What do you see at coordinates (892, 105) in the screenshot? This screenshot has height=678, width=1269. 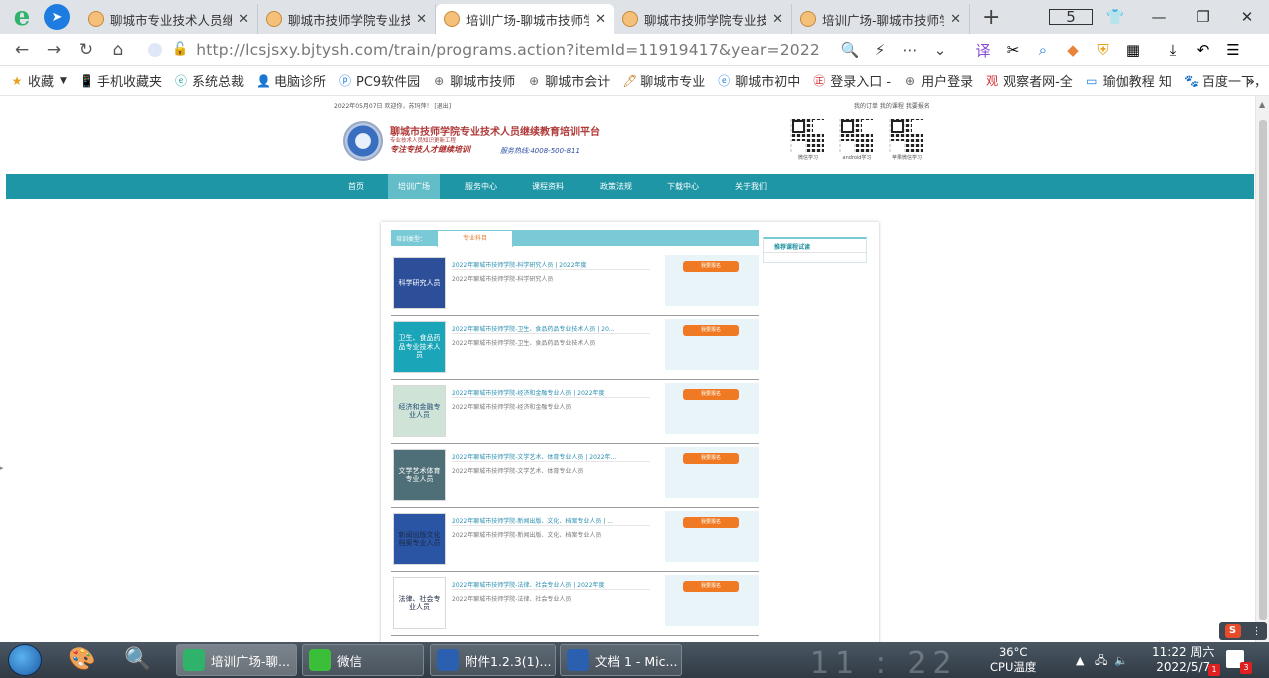 I see `user-links: 我的订单 我的课程 我要报名` at bounding box center [892, 105].